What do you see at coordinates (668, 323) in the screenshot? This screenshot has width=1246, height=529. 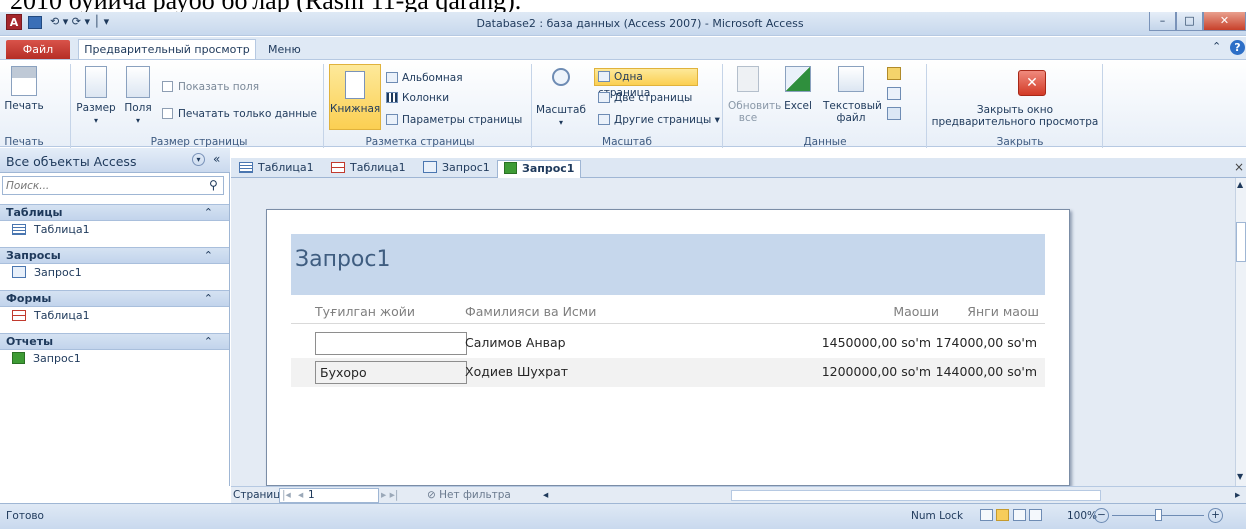 I see `header-divider` at bounding box center [668, 323].